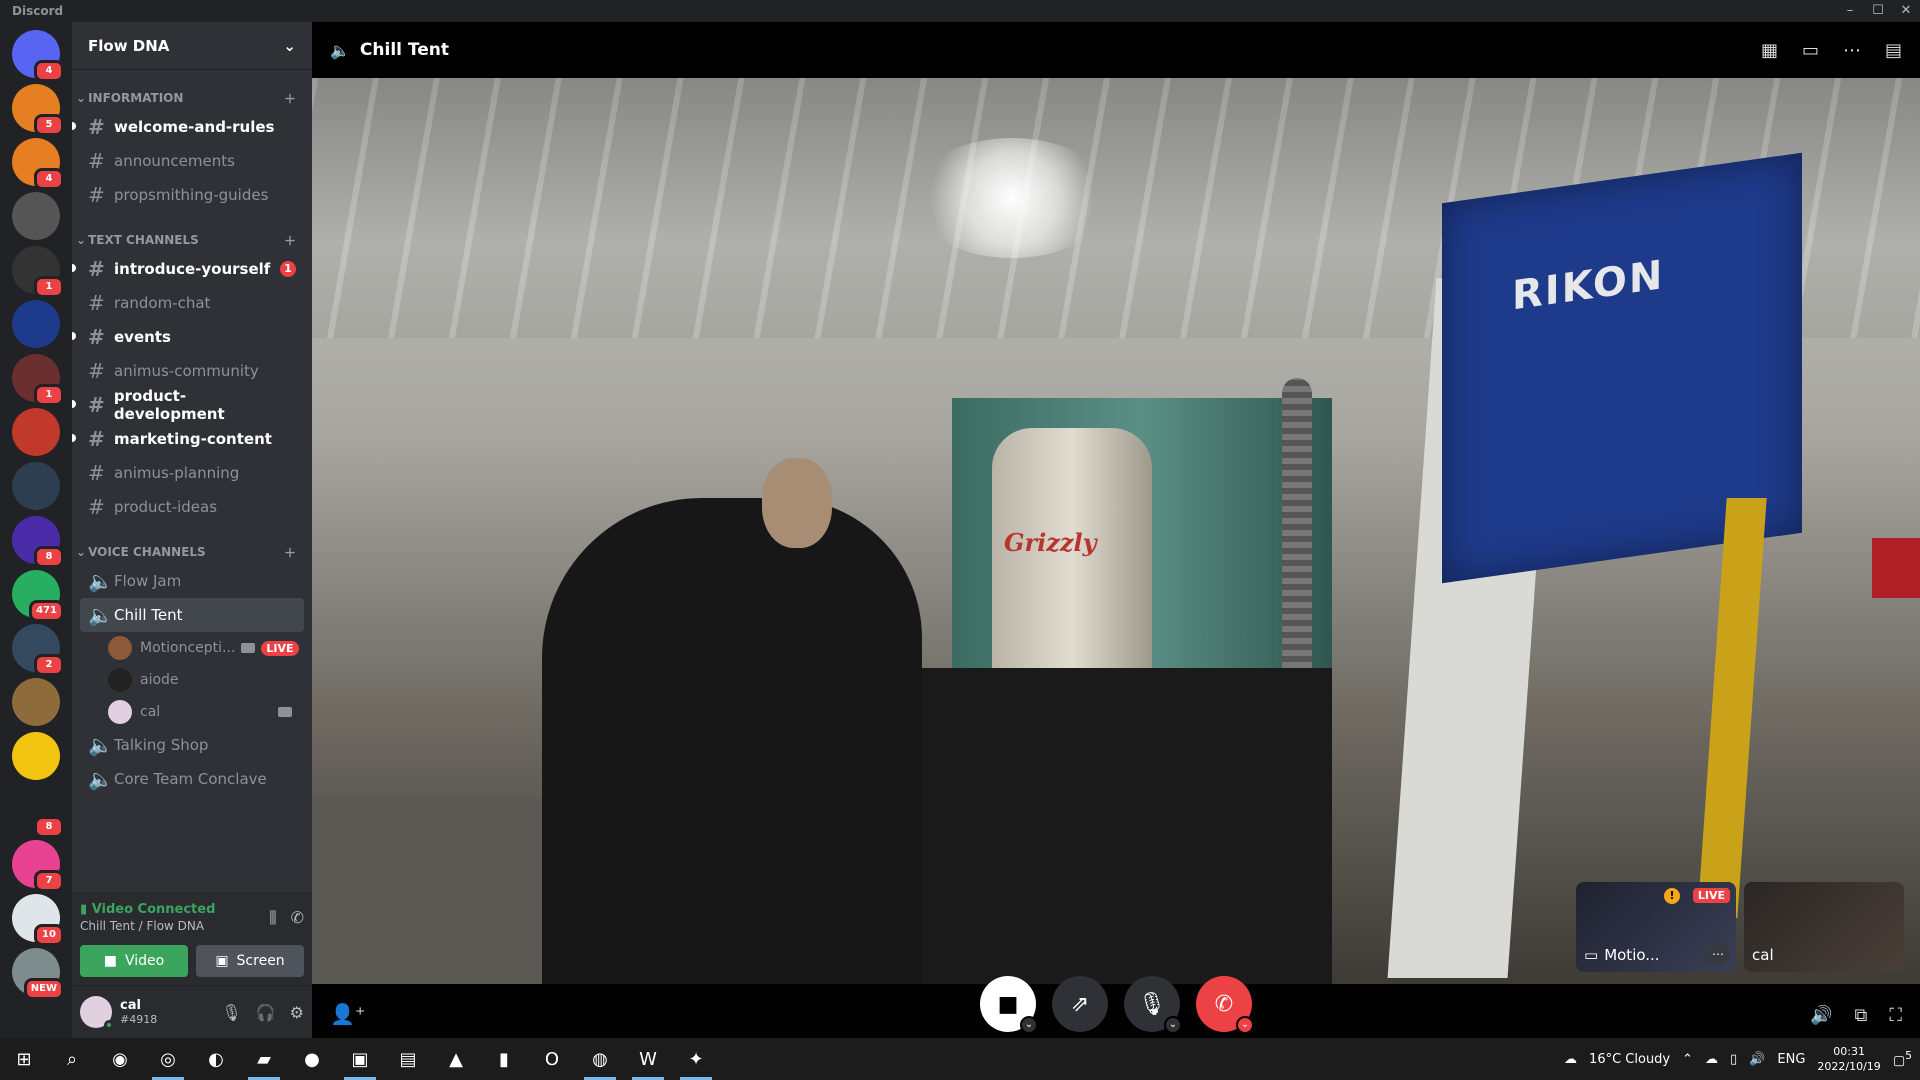  What do you see at coordinates (192, 161) in the screenshot?
I see `channel-announcements: # announcements` at bounding box center [192, 161].